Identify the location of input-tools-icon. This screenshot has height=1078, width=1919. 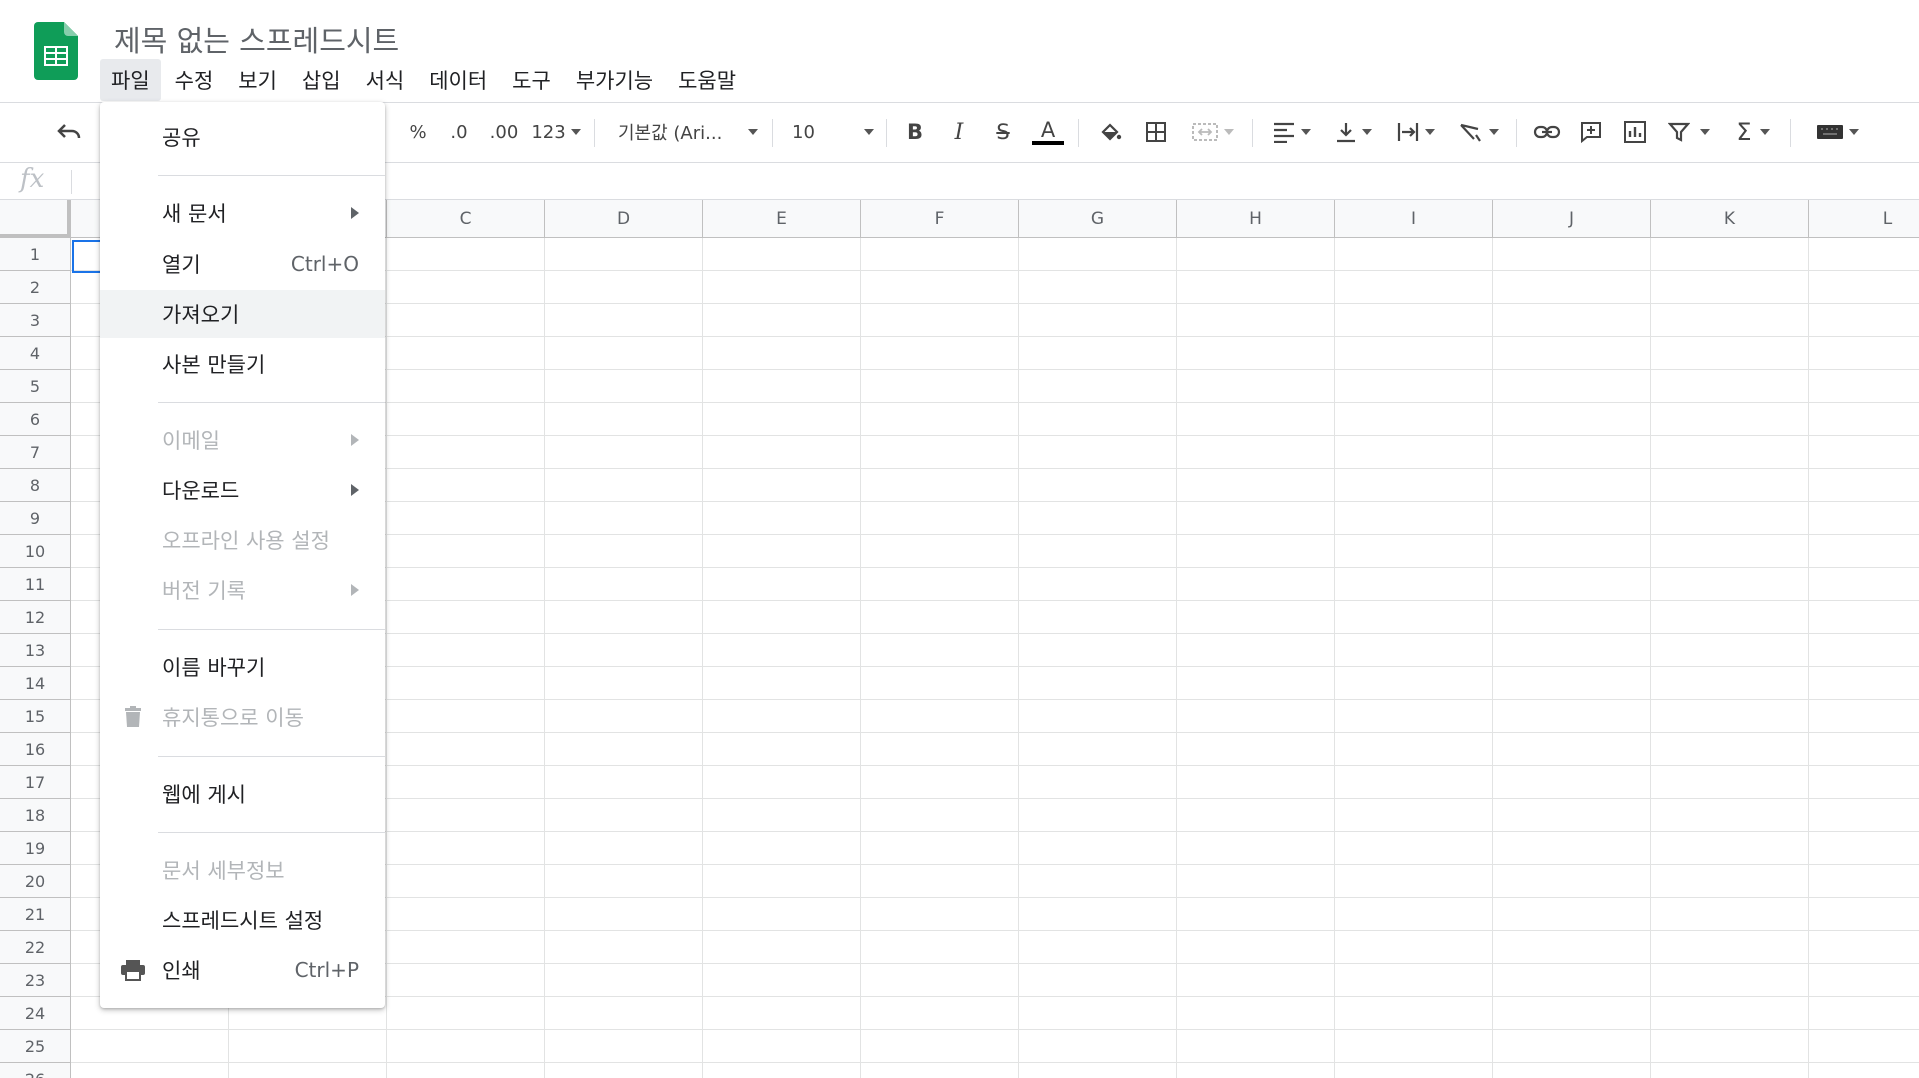
(1837, 132).